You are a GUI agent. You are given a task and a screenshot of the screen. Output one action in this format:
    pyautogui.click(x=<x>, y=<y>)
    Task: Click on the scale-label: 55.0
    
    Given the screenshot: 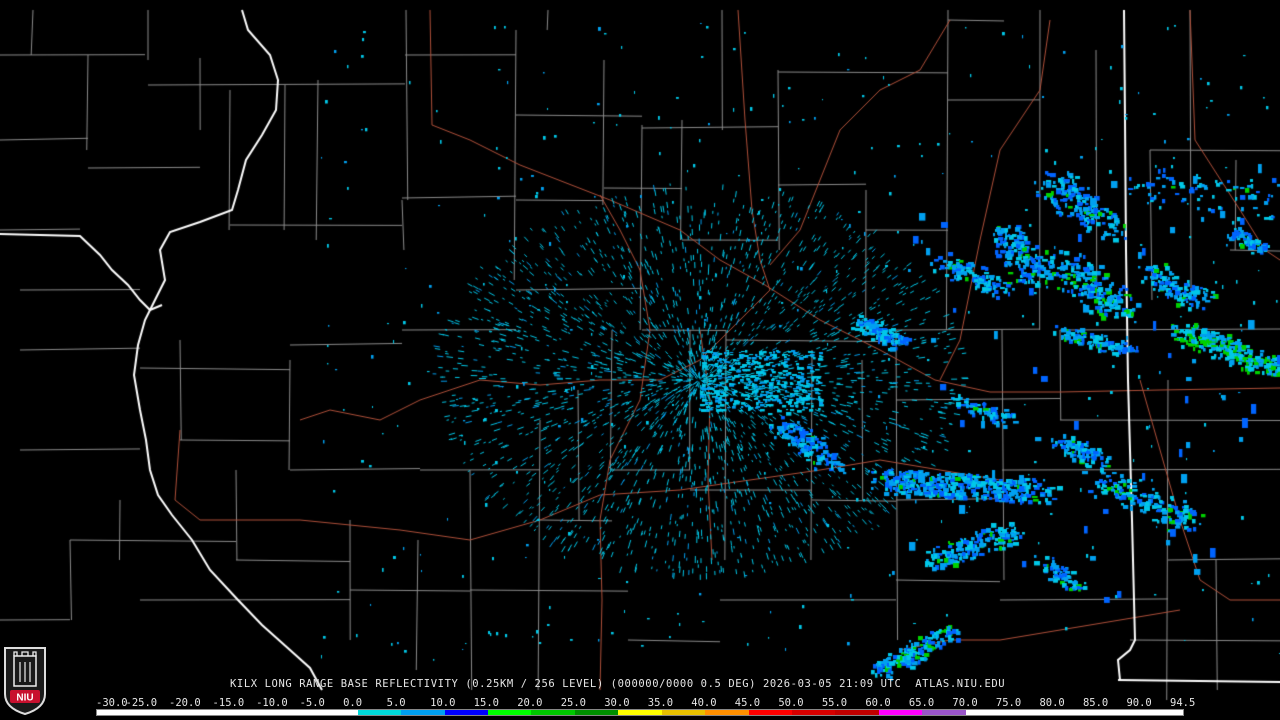 What is the action you would take?
    pyautogui.click(x=834, y=703)
    